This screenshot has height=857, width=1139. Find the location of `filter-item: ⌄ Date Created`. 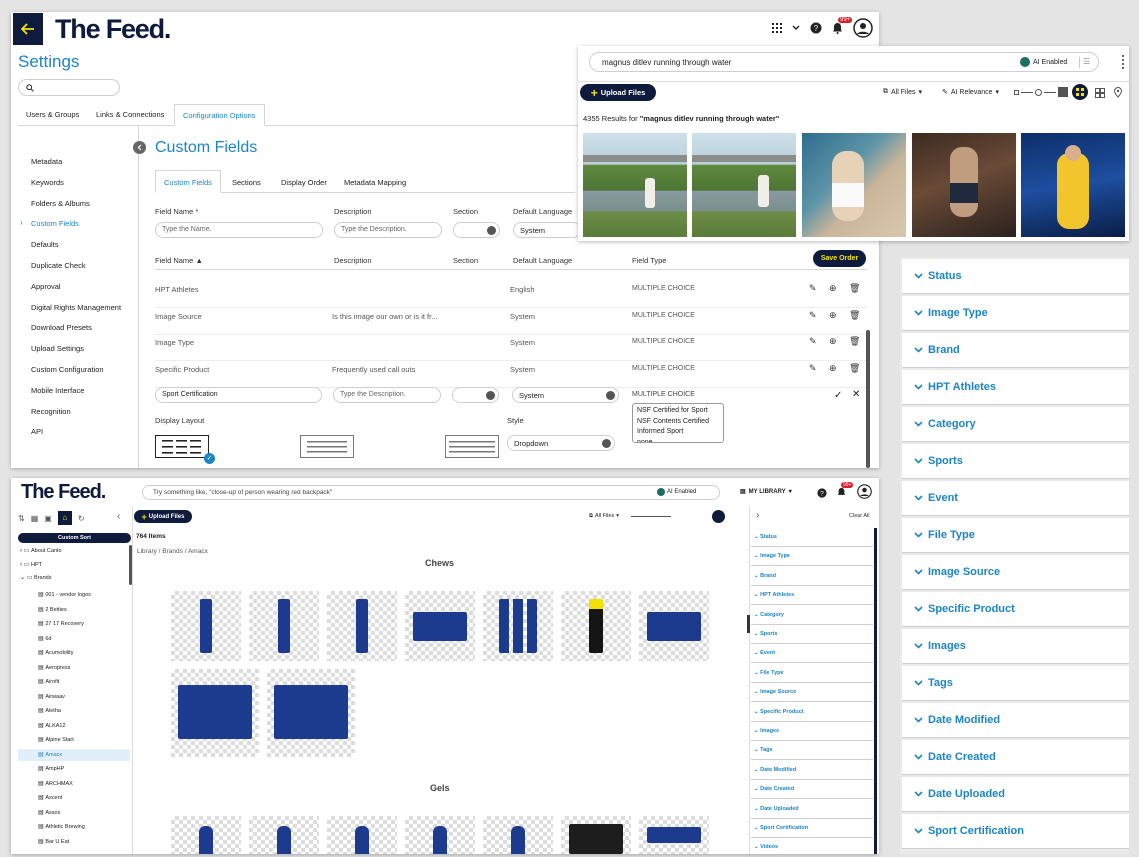

filter-item: ⌄ Date Created is located at coordinates (812, 790).